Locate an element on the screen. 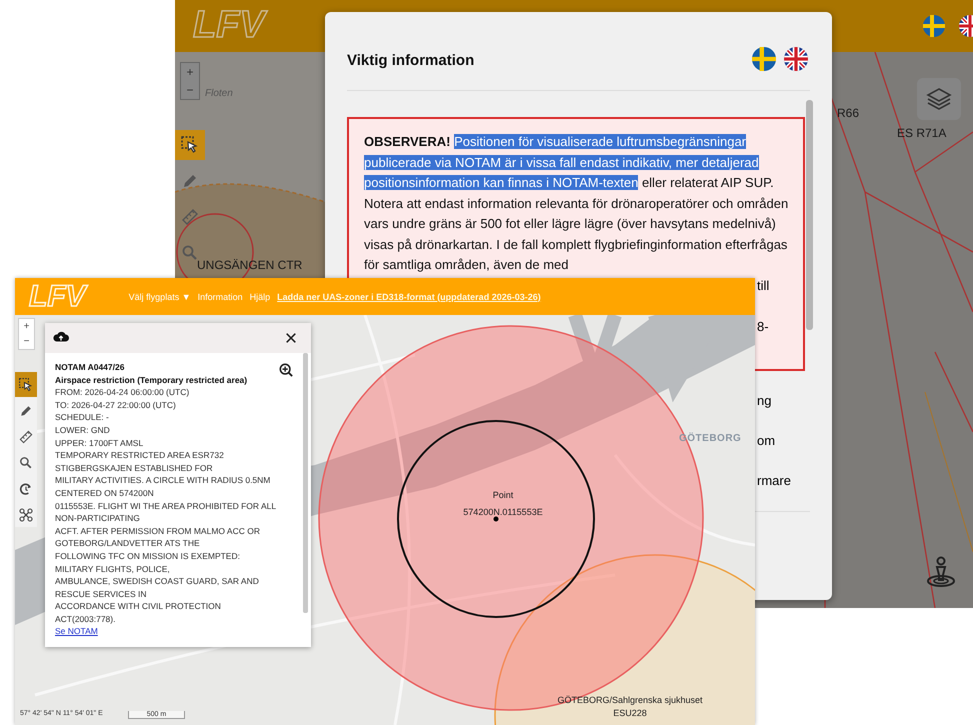 The height and width of the screenshot is (725, 973). close-button is located at coordinates (291, 338).